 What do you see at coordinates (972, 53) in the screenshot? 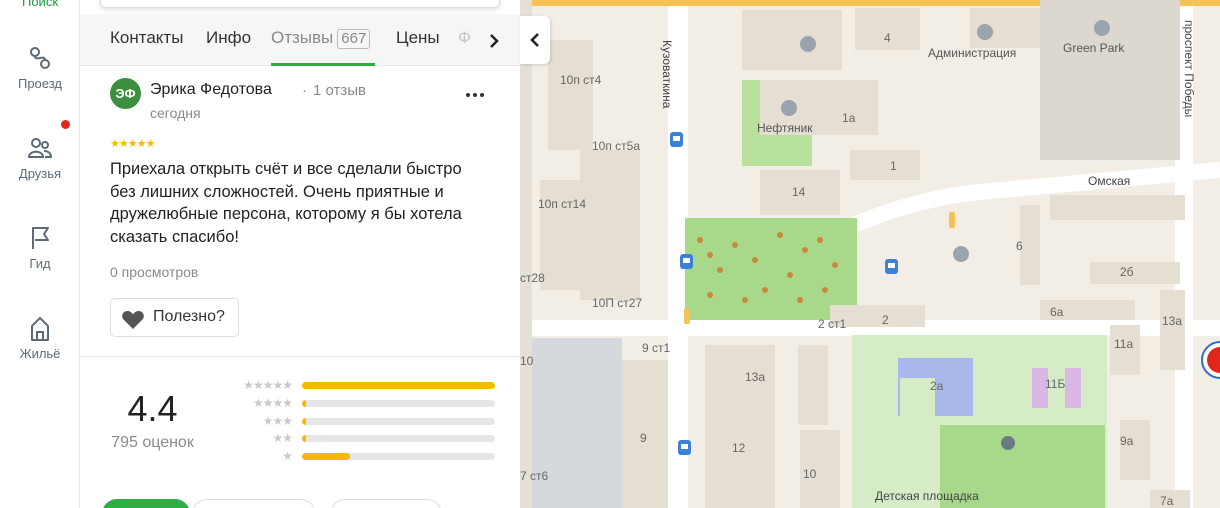
I see `map-label-poi: Администрация` at bounding box center [972, 53].